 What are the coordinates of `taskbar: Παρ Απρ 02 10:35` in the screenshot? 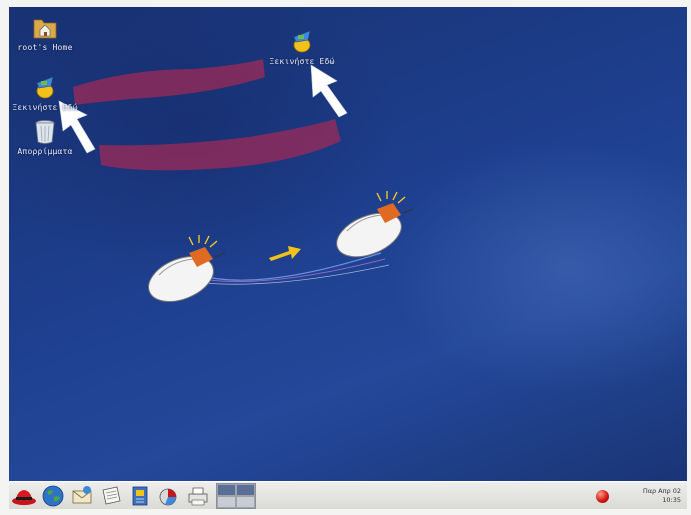 It's located at (348, 495).